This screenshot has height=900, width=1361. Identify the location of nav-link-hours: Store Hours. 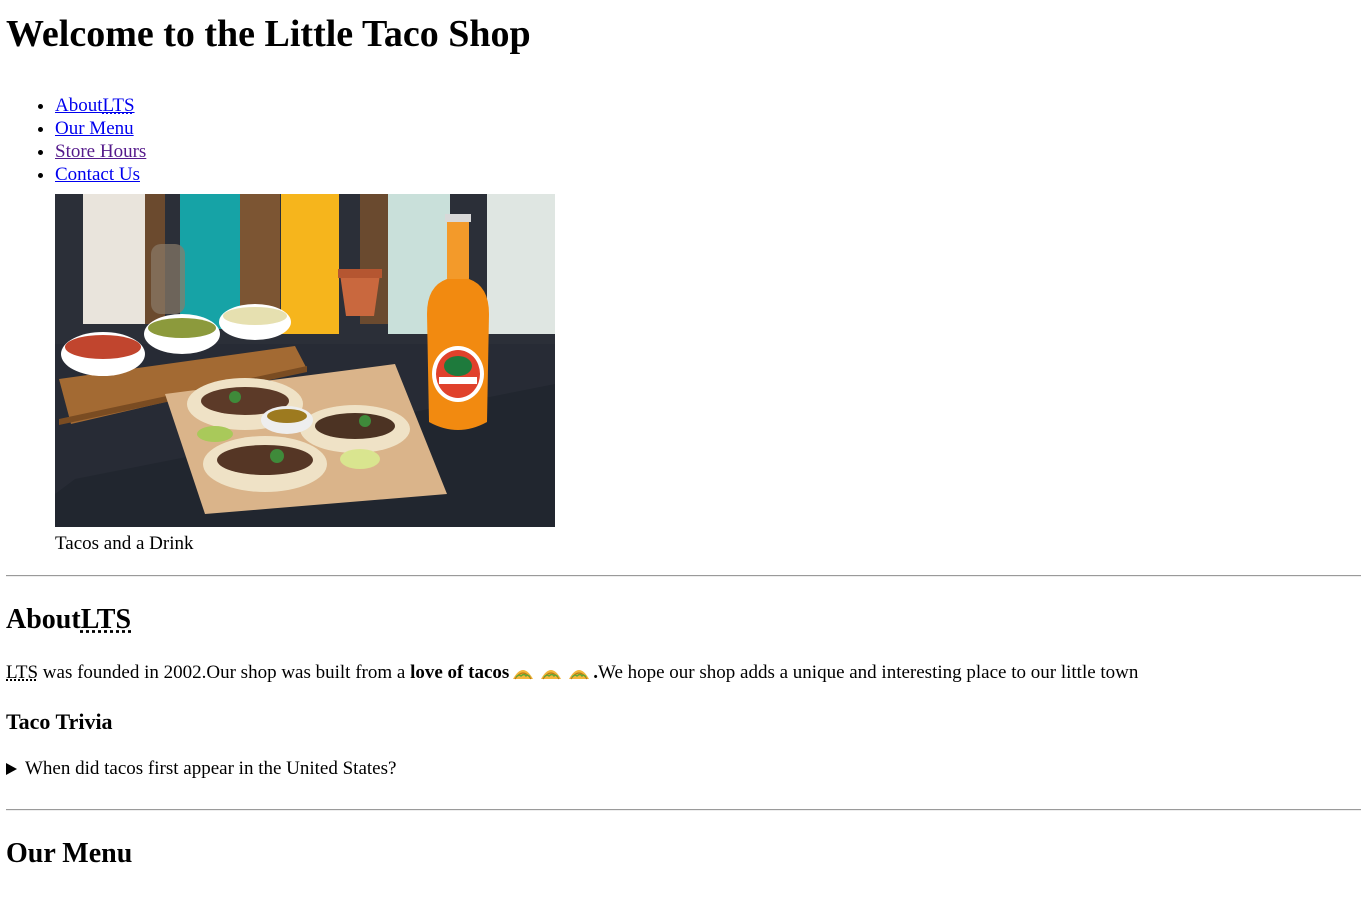
(100, 151).